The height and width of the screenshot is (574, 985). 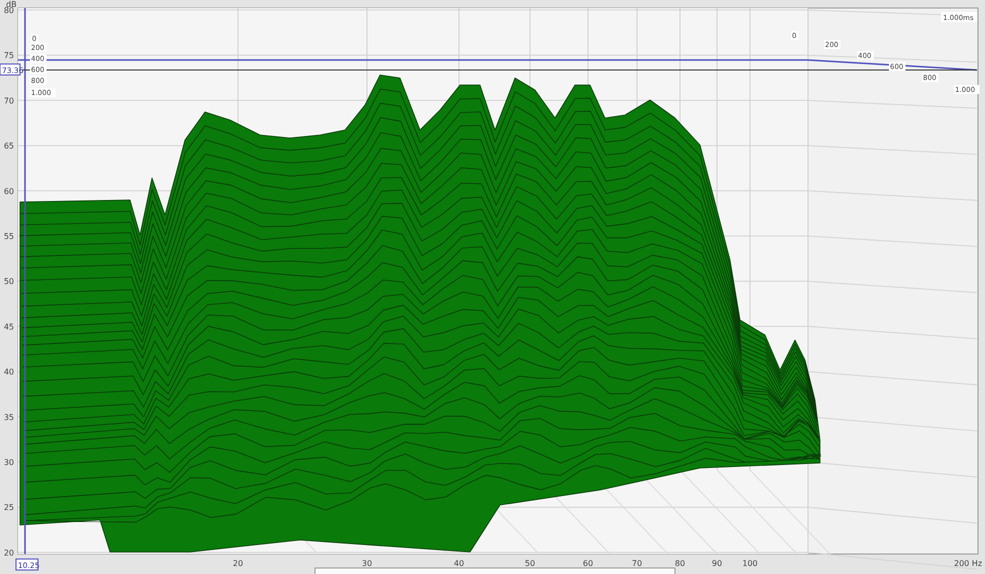 I want to click on axis-tick-label: 75, so click(x=9, y=55).